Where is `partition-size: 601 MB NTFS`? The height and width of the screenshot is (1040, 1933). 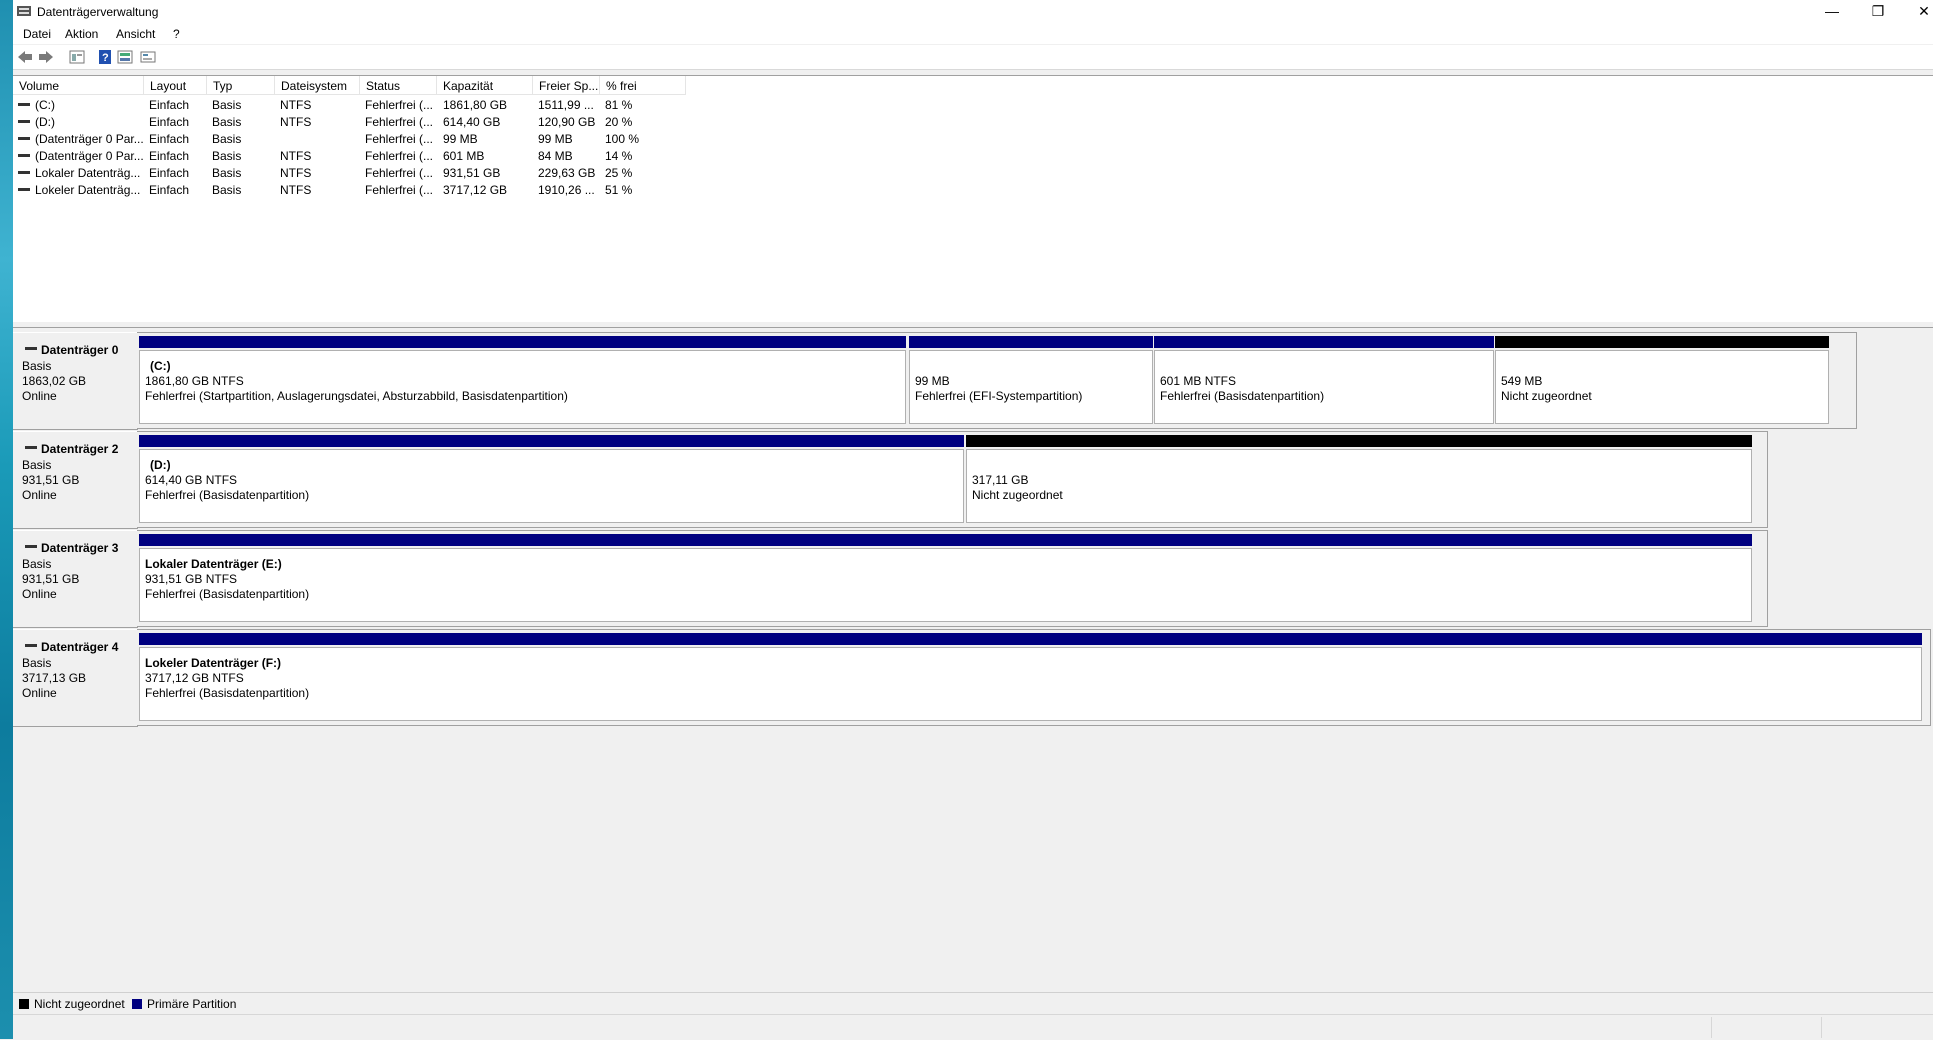 partition-size: 601 MB NTFS is located at coordinates (1198, 381).